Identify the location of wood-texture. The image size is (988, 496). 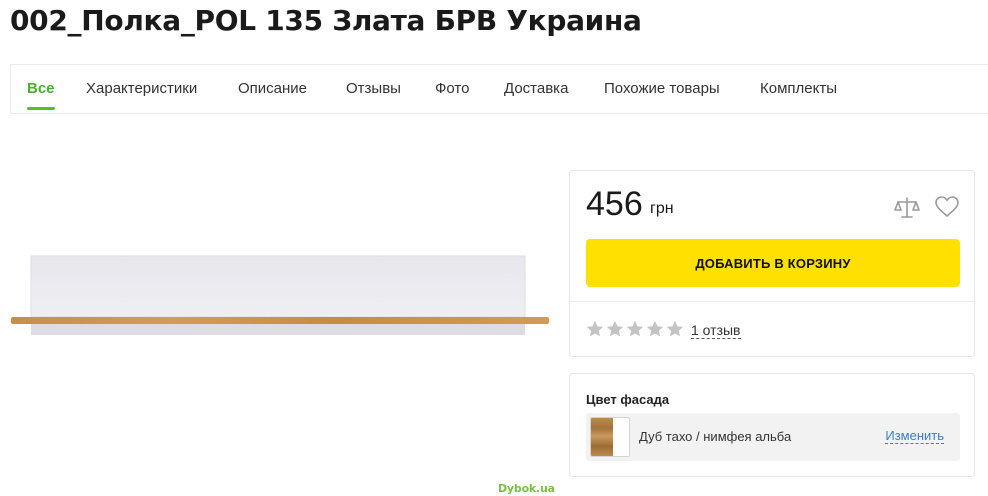
(602, 437).